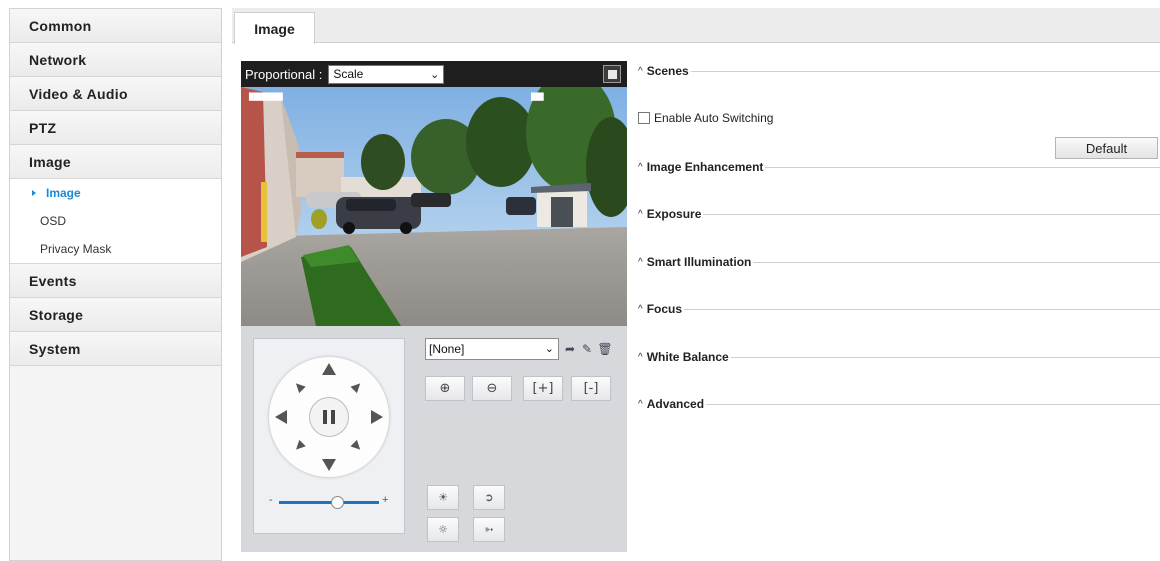 Image resolution: width=1160 pixels, height=561 pixels. I want to click on wiper-button: ➲, so click(489, 497).